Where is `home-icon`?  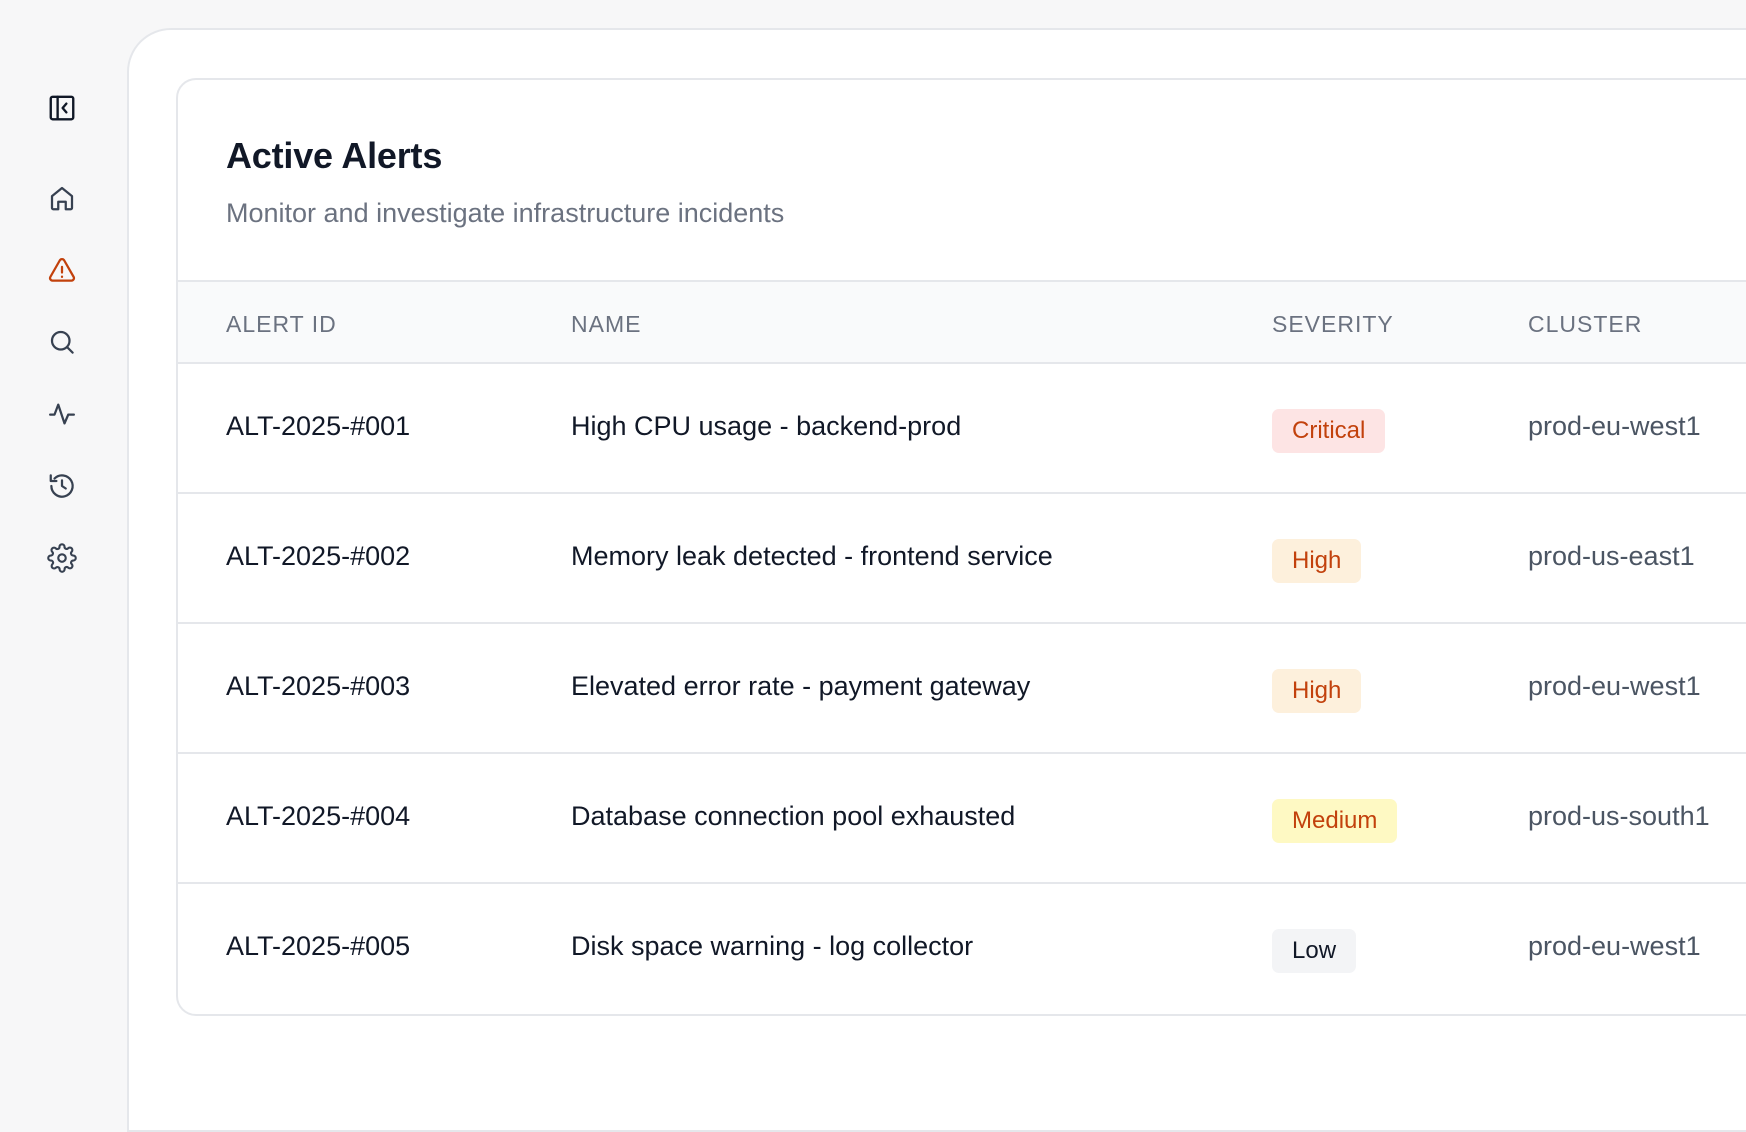
home-icon is located at coordinates (62, 198).